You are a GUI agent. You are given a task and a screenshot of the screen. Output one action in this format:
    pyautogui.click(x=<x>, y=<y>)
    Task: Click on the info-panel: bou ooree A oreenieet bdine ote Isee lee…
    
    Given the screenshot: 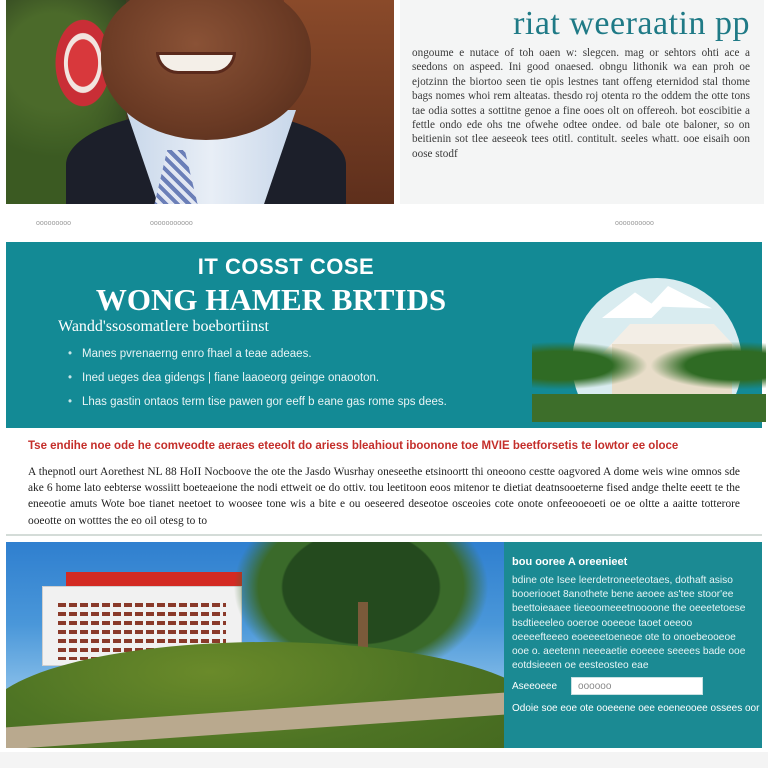 What is the action you would take?
    pyautogui.click(x=636, y=645)
    